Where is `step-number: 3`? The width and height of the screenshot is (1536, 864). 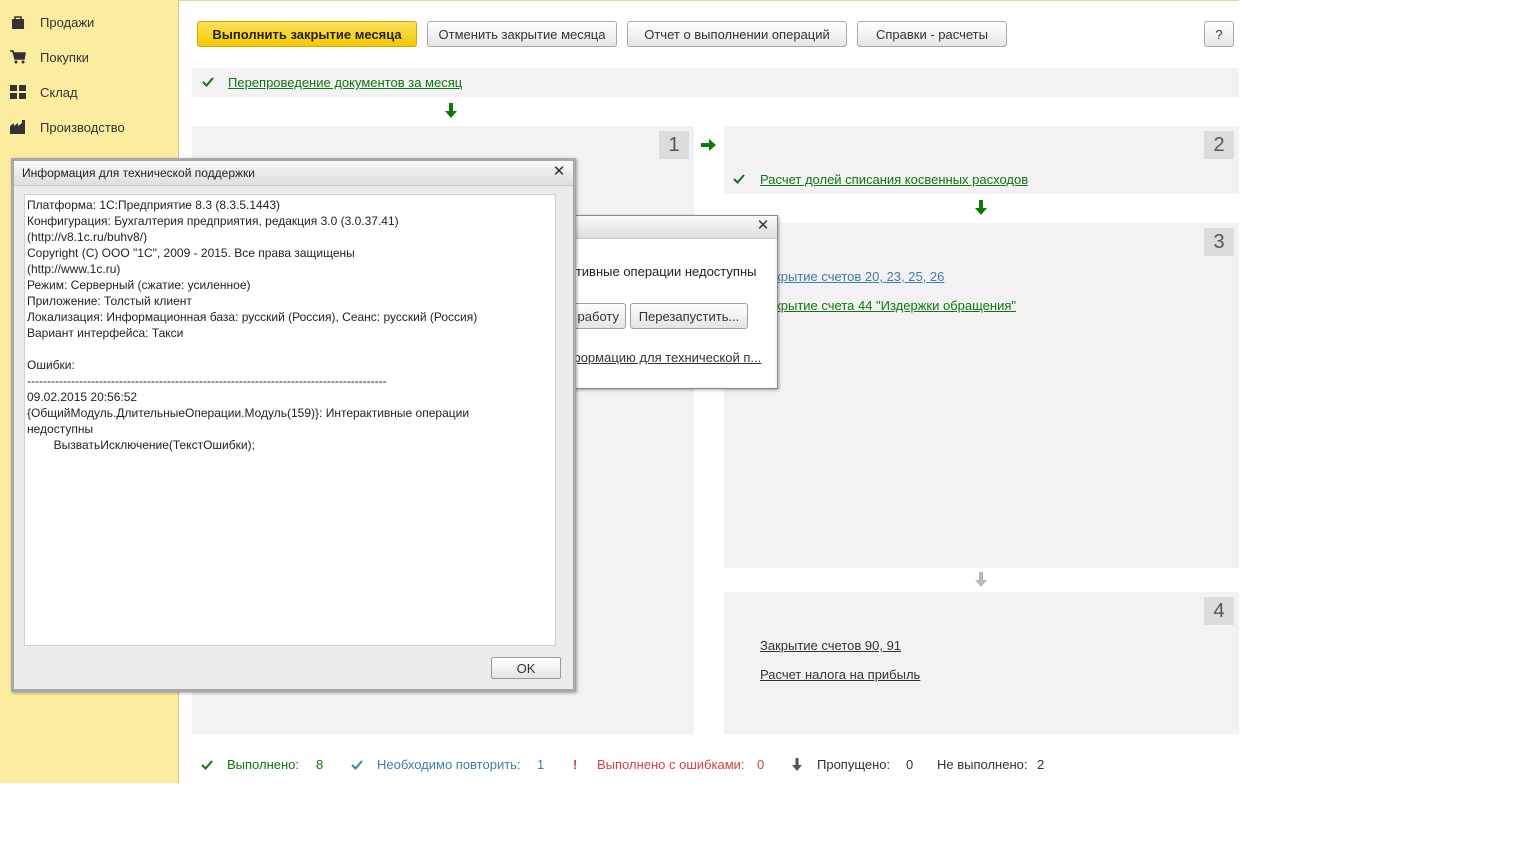
step-number: 3 is located at coordinates (1219, 242).